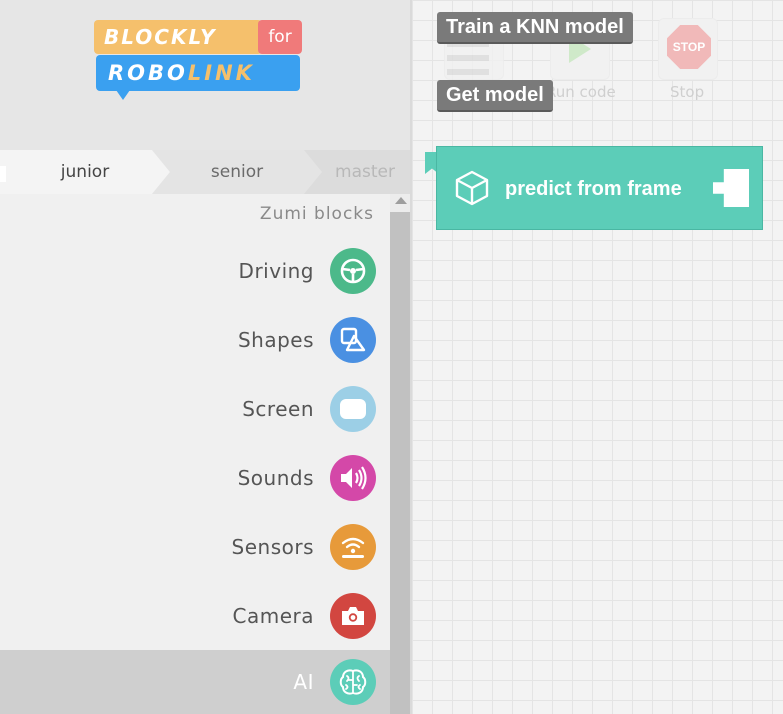 The width and height of the screenshot is (783, 714). Describe the element at coordinates (195, 409) in the screenshot. I see `category-screen: Screen` at that location.